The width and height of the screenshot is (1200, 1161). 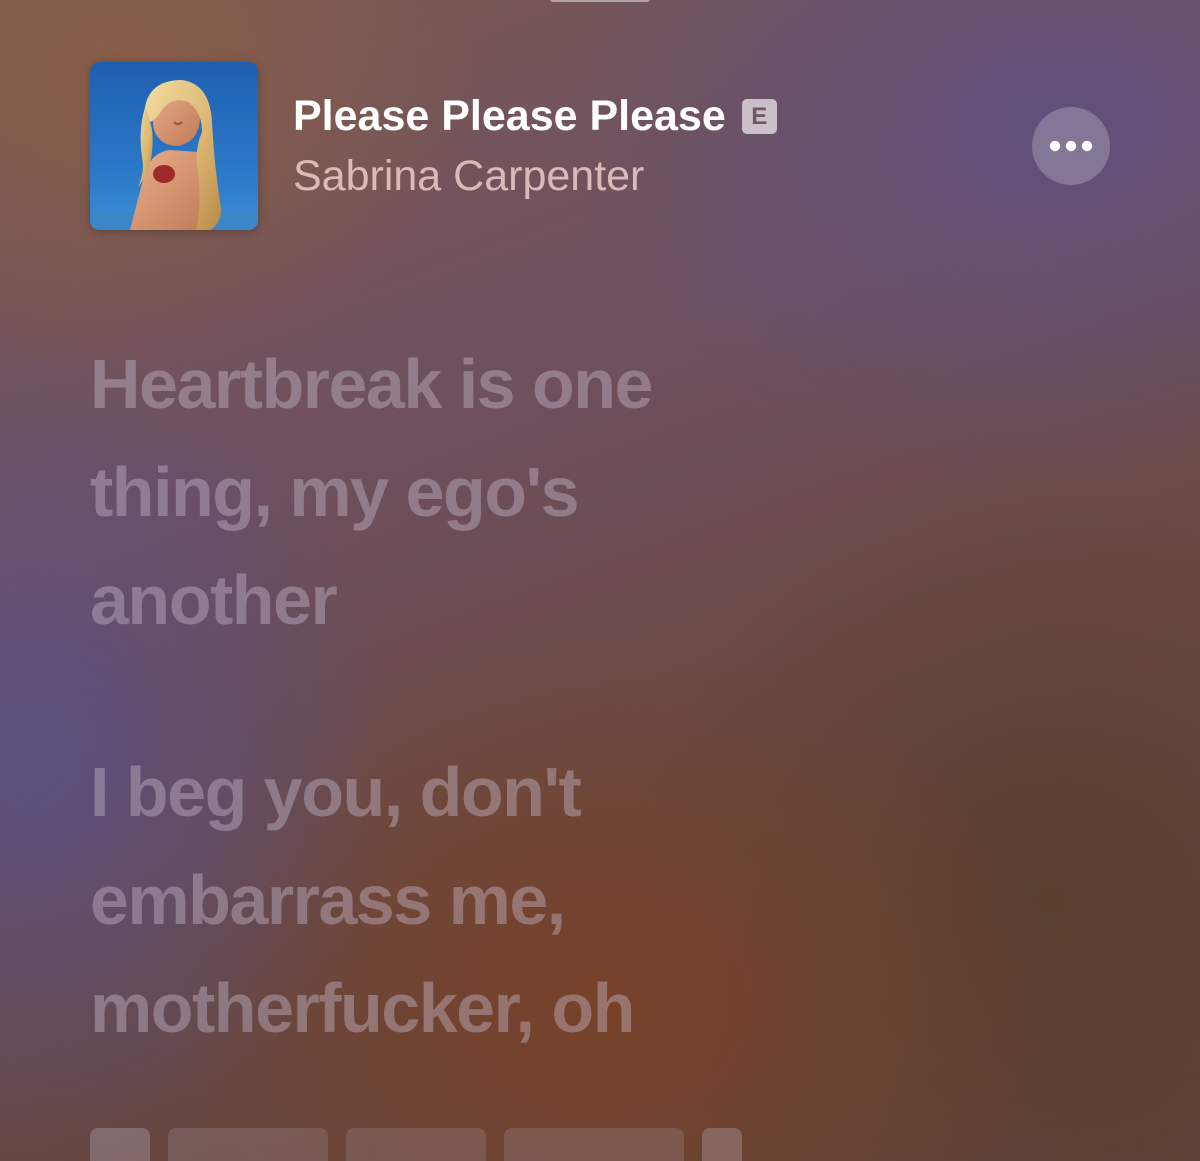 I want to click on album-artwork-image, so click(x=174, y=146).